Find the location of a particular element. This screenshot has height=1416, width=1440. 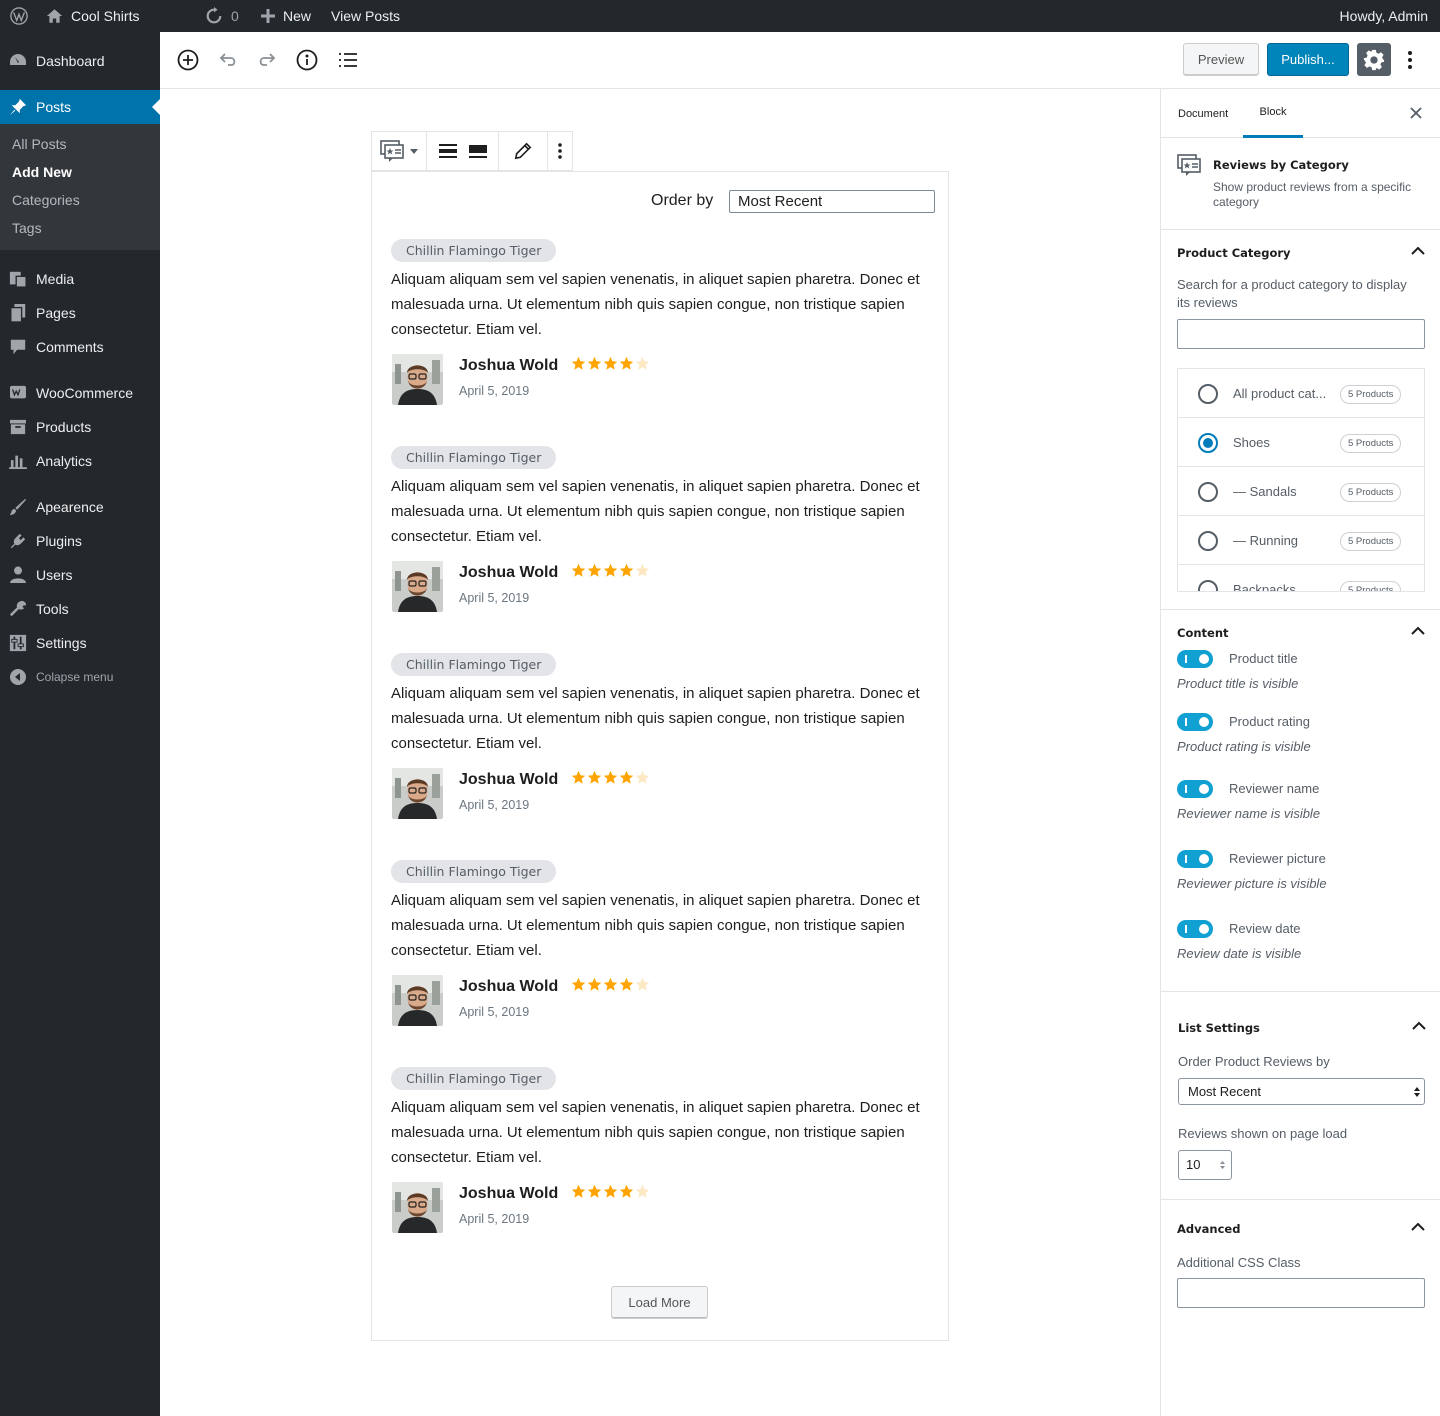

align-full-icon is located at coordinates (477, 151).